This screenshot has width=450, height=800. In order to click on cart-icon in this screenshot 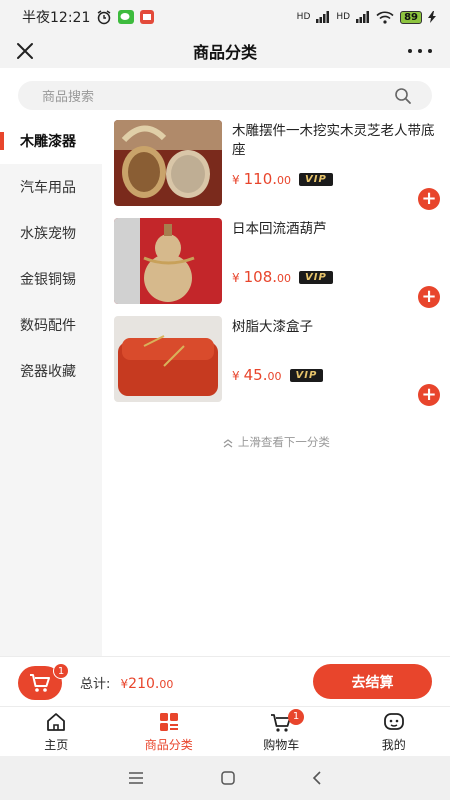, I will do `click(40, 683)`.